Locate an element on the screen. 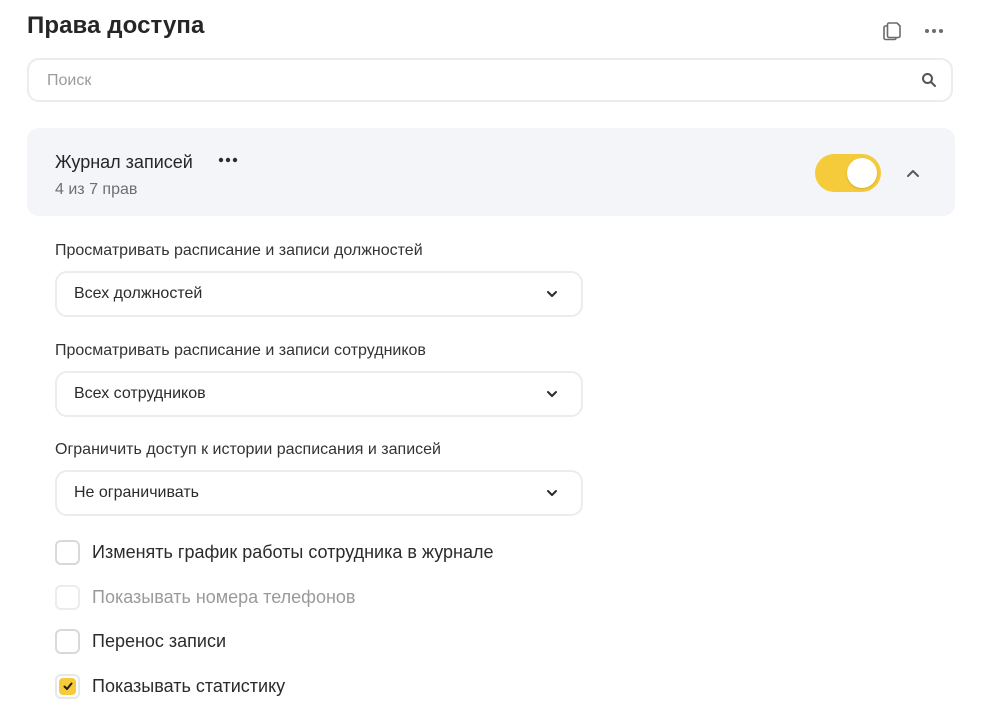 The image size is (1000, 714). group-title: Журнал записей is located at coordinates (124, 162).